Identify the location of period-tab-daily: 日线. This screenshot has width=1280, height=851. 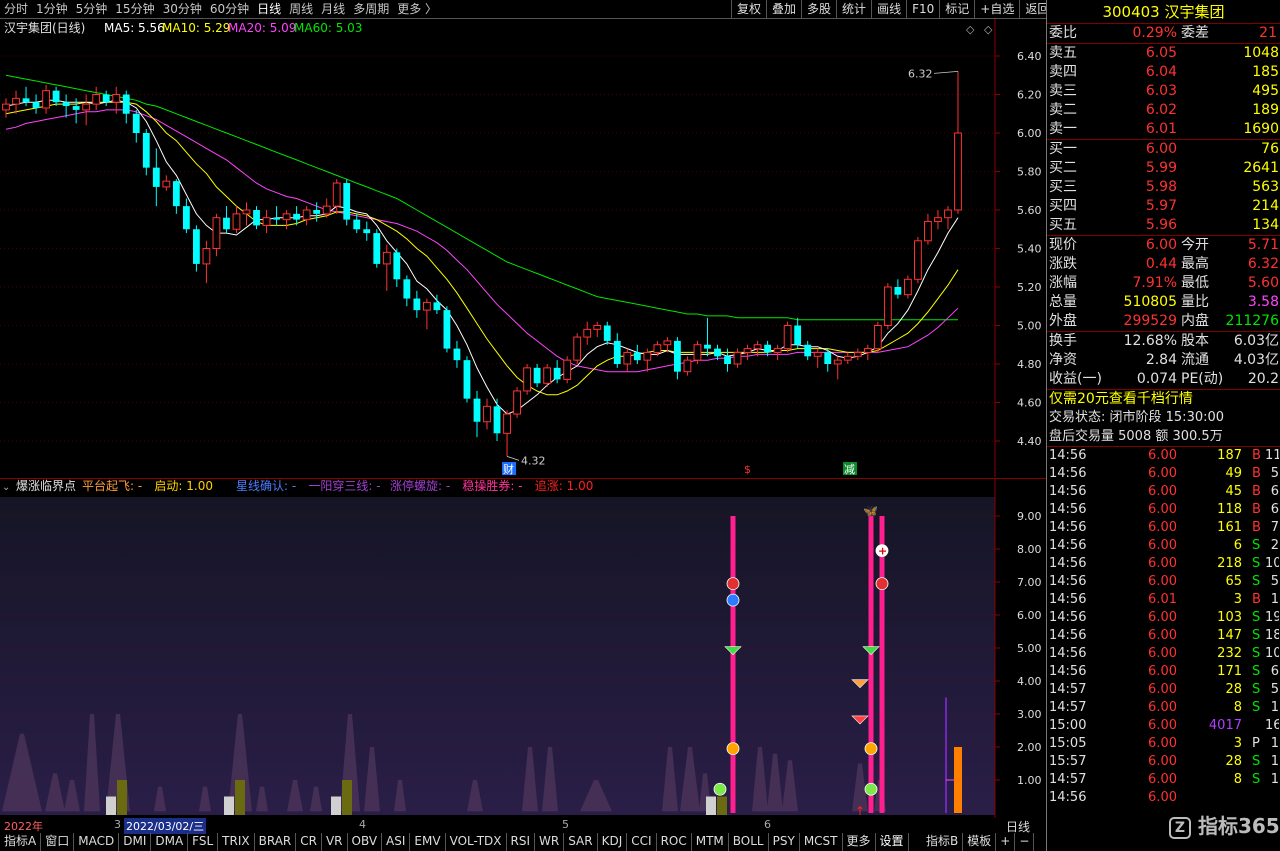
(269, 9).